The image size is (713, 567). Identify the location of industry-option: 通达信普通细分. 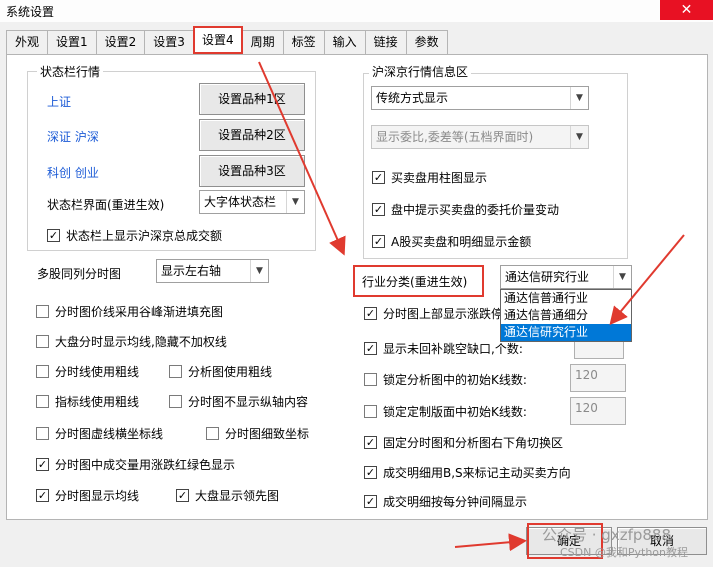
(566, 315).